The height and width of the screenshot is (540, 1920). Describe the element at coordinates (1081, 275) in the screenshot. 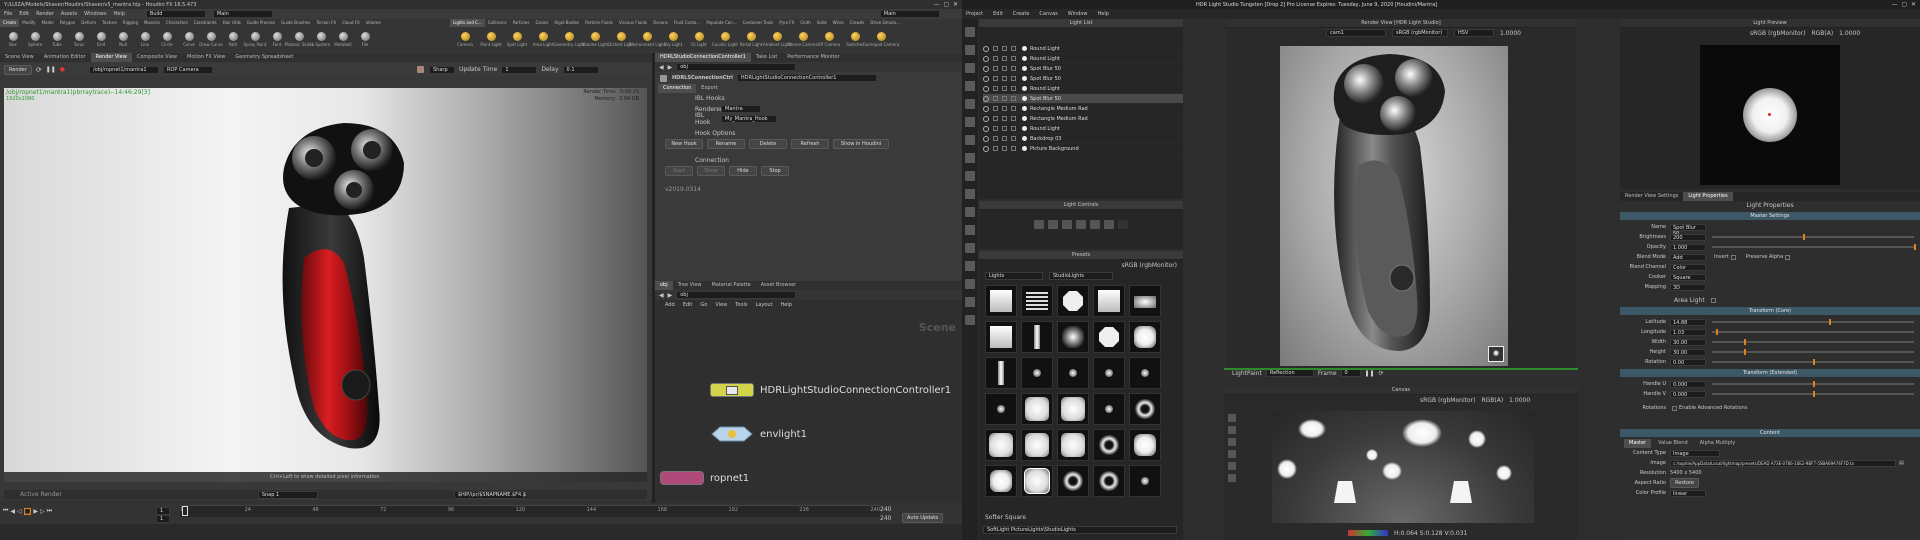

I see `presets-filter-subcategory: StudioLights` at that location.